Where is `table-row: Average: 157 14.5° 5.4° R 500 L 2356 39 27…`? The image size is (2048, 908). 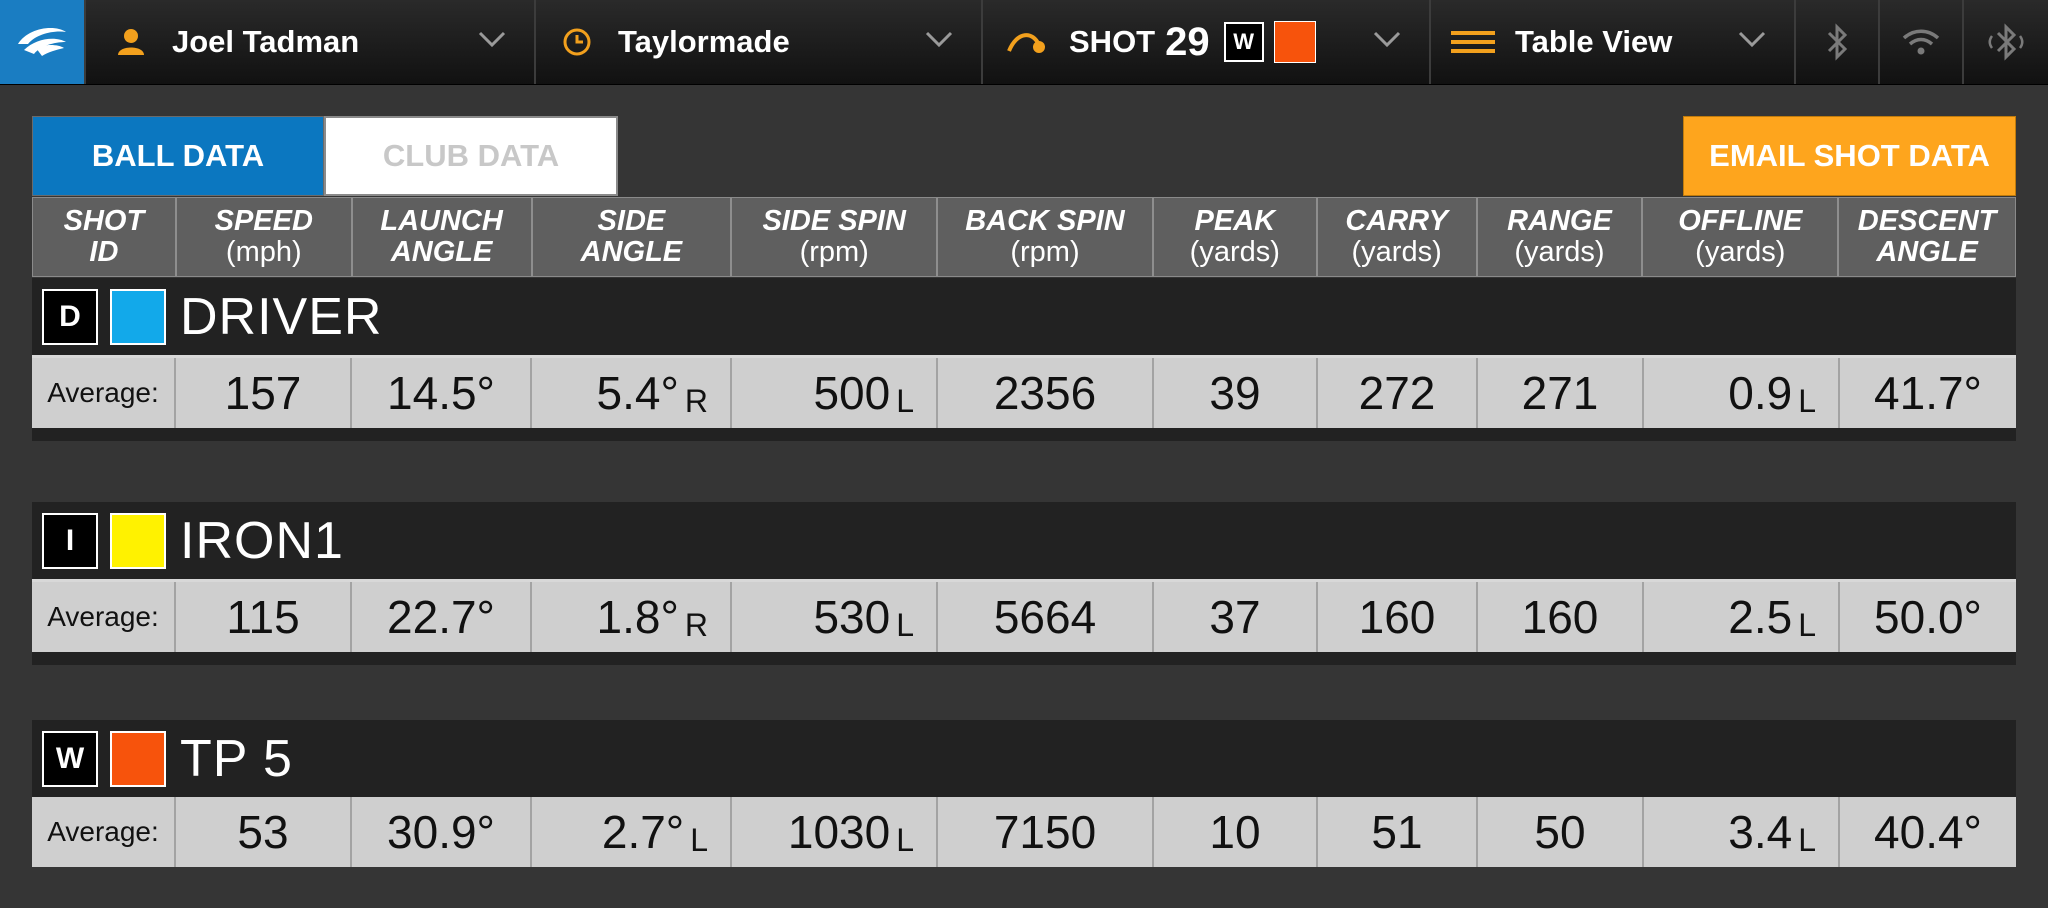
table-row: Average: 157 14.5° 5.4° R 500 L 2356 39 27… is located at coordinates (1024, 393).